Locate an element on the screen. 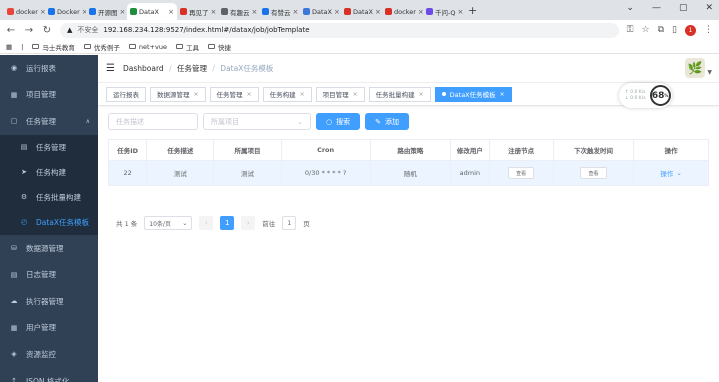 This screenshot has height=382, width=719. bookmark-folder: 工具 is located at coordinates (187, 47).